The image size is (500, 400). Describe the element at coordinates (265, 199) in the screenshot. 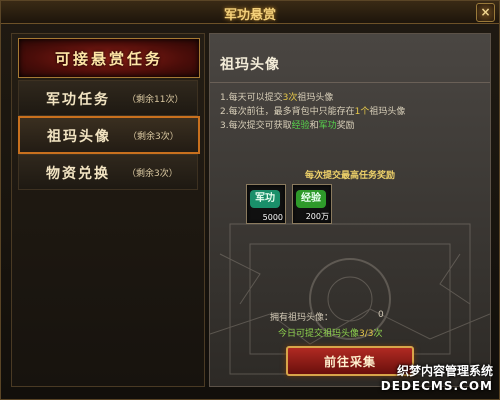

I see `junggong-icon: 军功` at that location.